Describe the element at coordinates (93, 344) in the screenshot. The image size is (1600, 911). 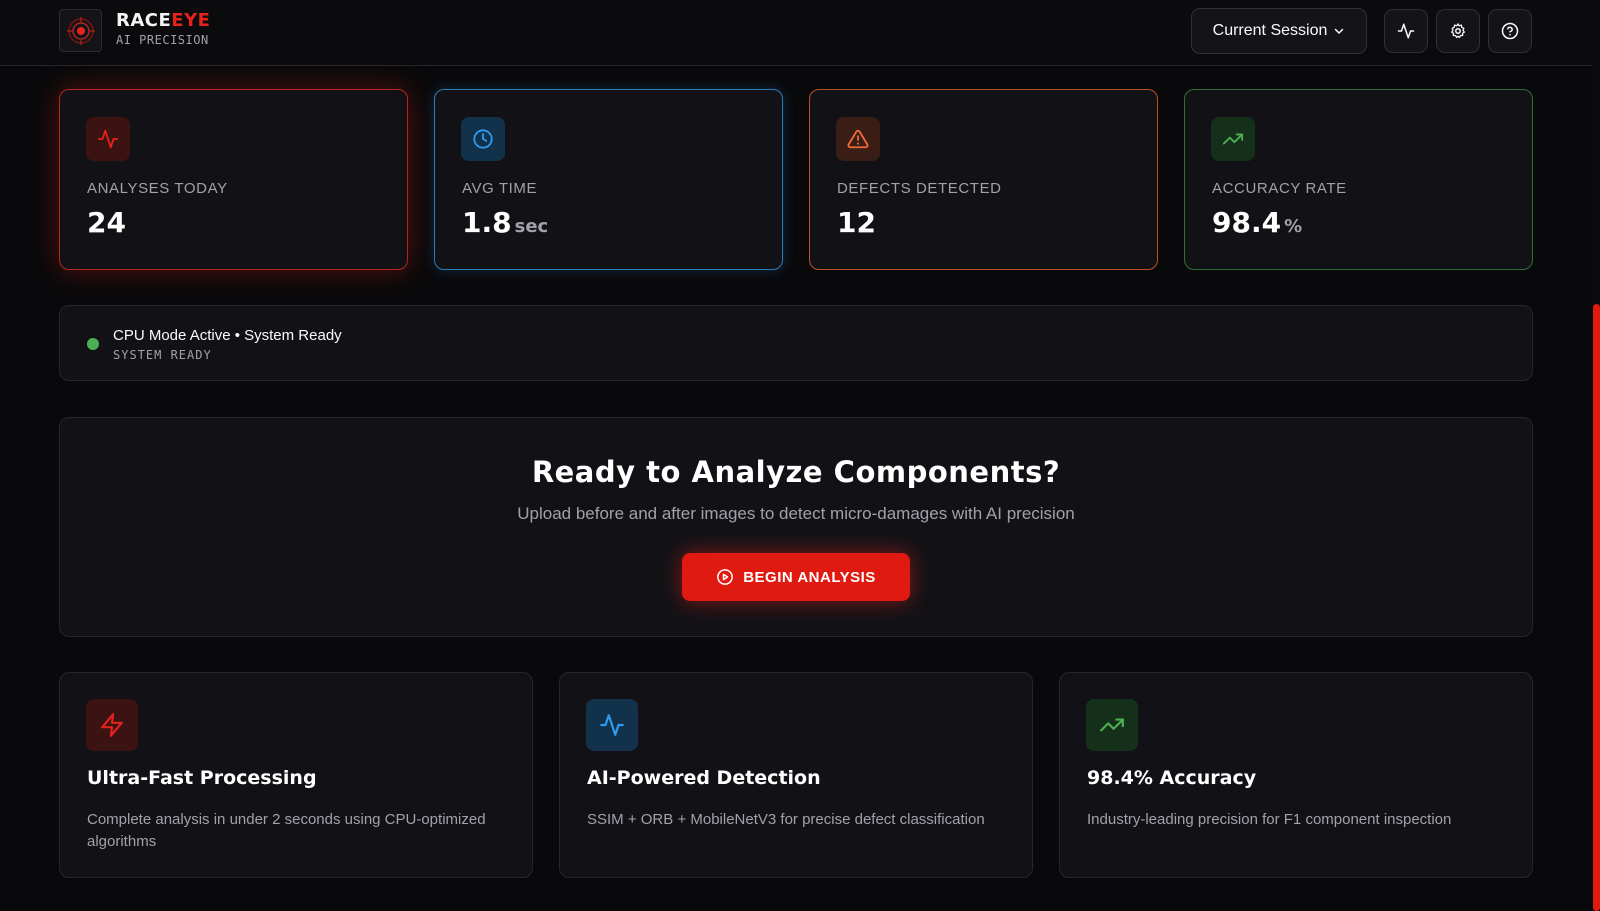
I see `status-indicator-dot` at that location.